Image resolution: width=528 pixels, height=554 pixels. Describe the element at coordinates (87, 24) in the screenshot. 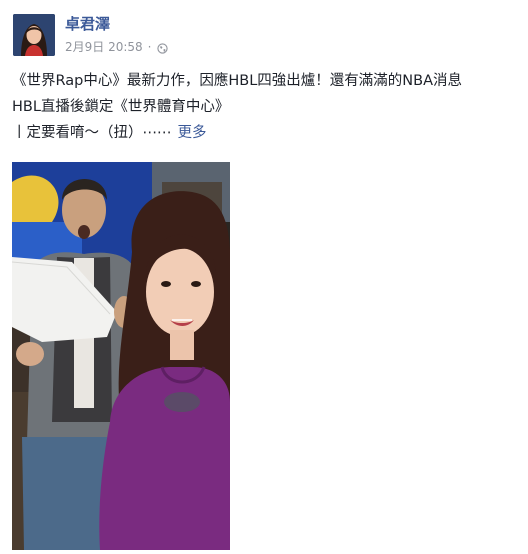

I see `author-name: 卓君澤` at that location.